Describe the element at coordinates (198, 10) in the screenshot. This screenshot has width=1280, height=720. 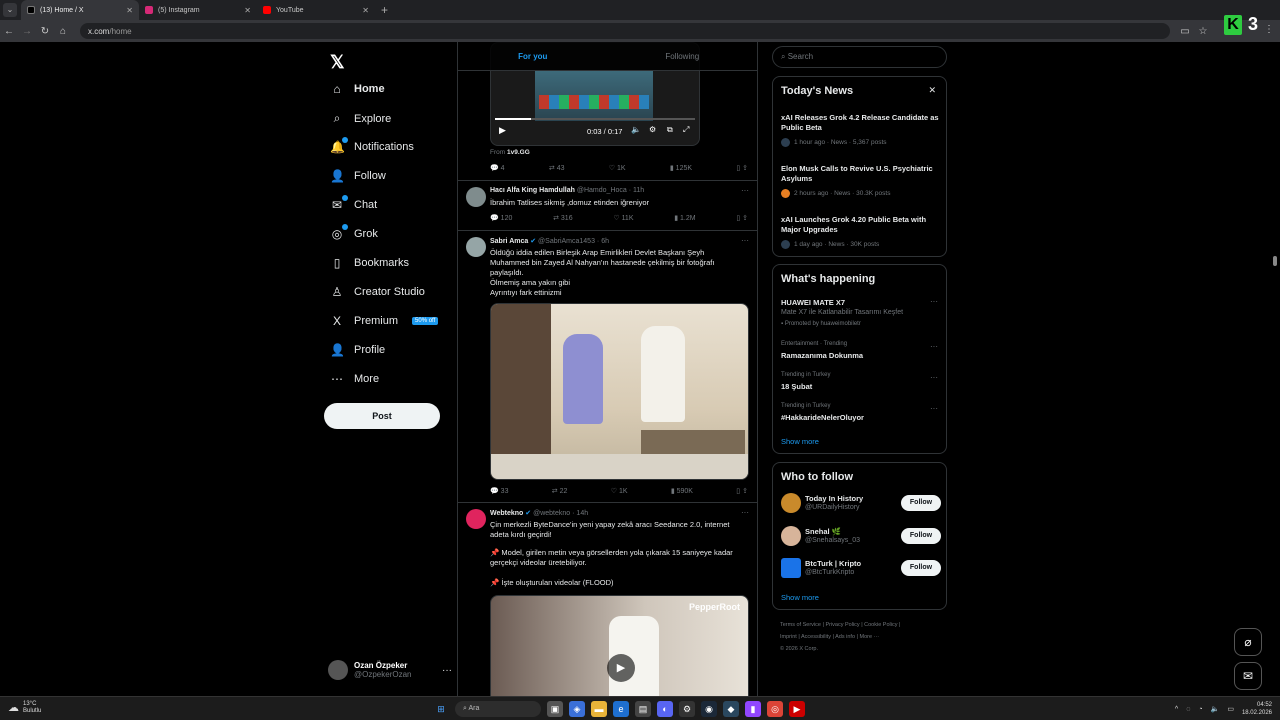
I see `tab-instagram: (5) Instagram ✕` at that location.